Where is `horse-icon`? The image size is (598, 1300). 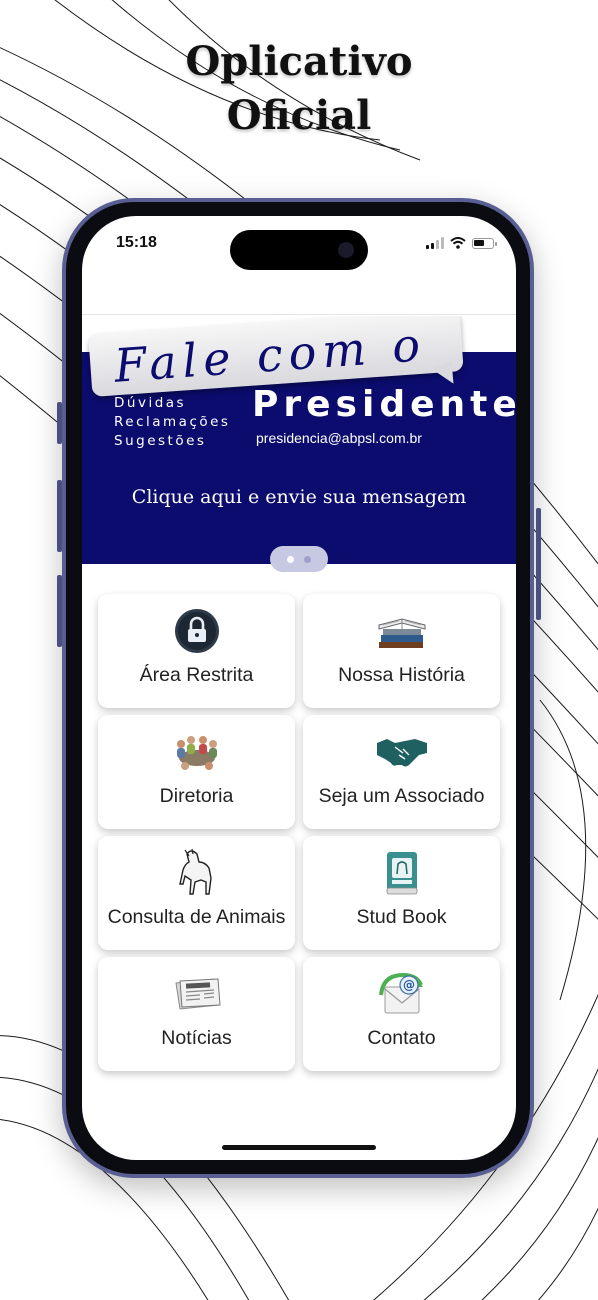 horse-icon is located at coordinates (195, 871).